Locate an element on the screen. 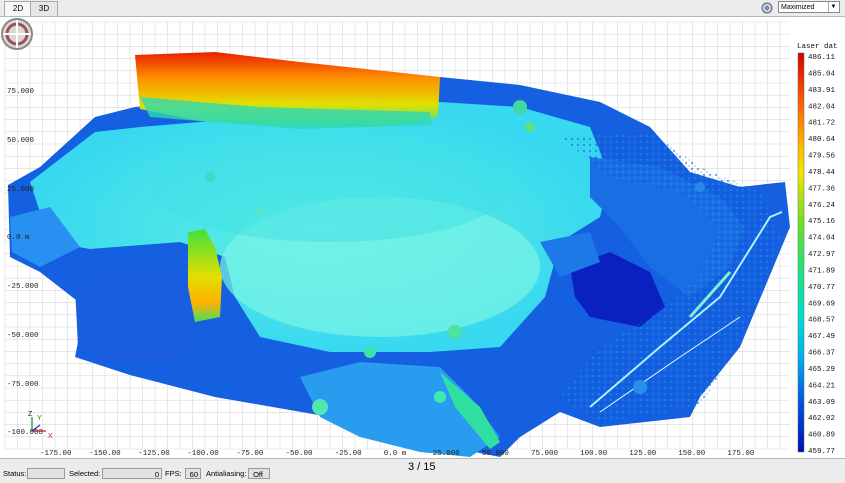  view-mode-select: Maximized ▼ is located at coordinates (809, 7).